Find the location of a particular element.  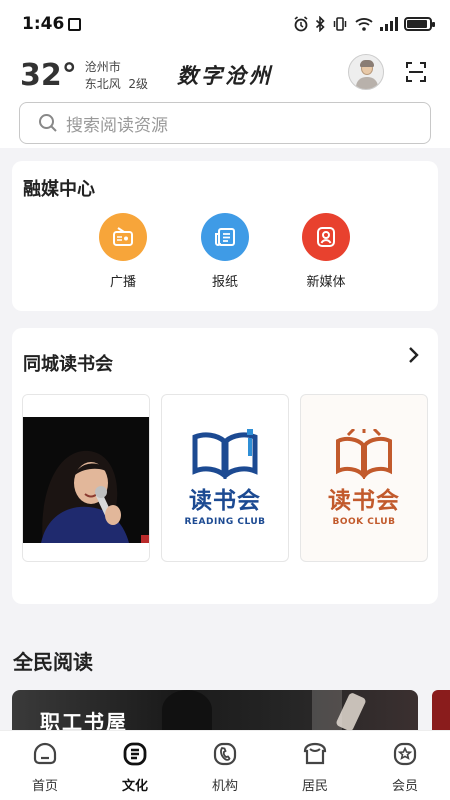

status-time: 1:46 is located at coordinates (52, 24).